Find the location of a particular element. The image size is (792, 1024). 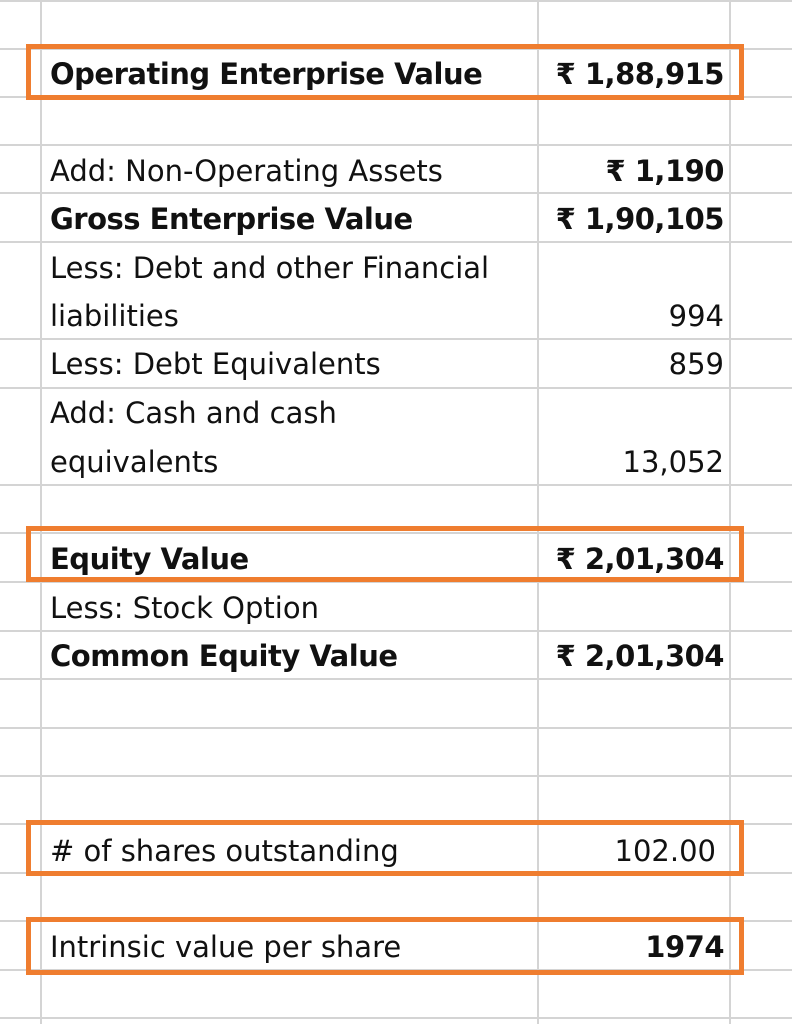

highlight-operating-enterprise-value is located at coordinates (385, 72).